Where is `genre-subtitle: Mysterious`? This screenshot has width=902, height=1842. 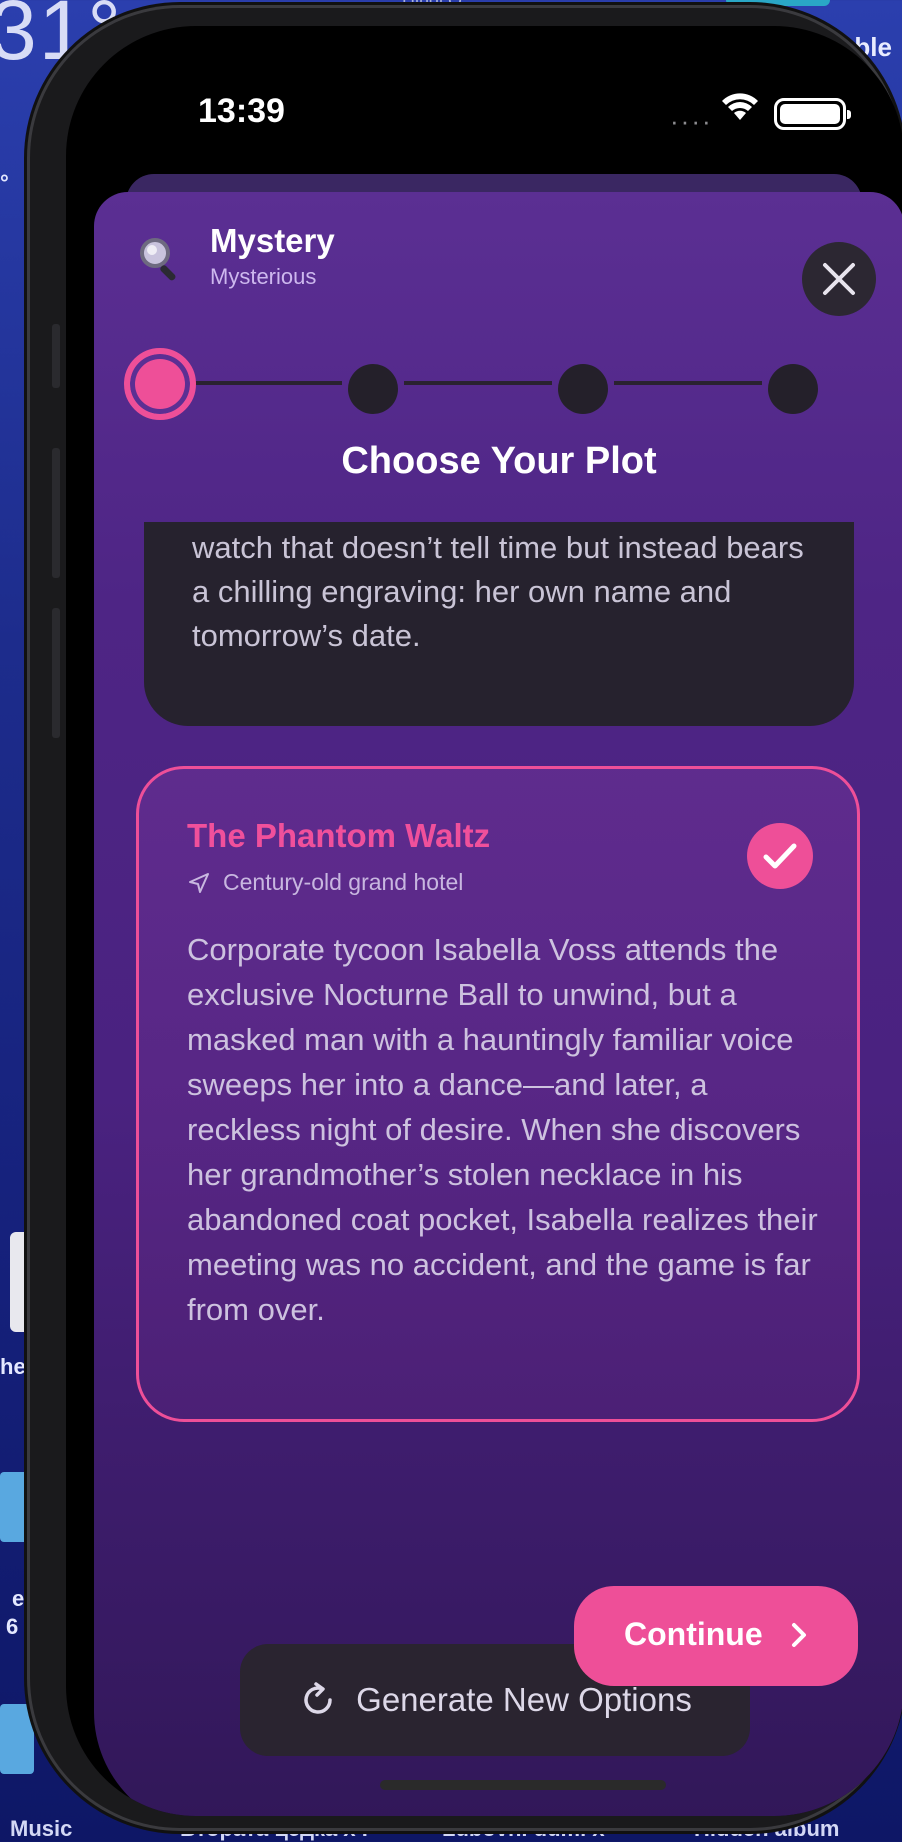 genre-subtitle: Mysterious is located at coordinates (263, 276).